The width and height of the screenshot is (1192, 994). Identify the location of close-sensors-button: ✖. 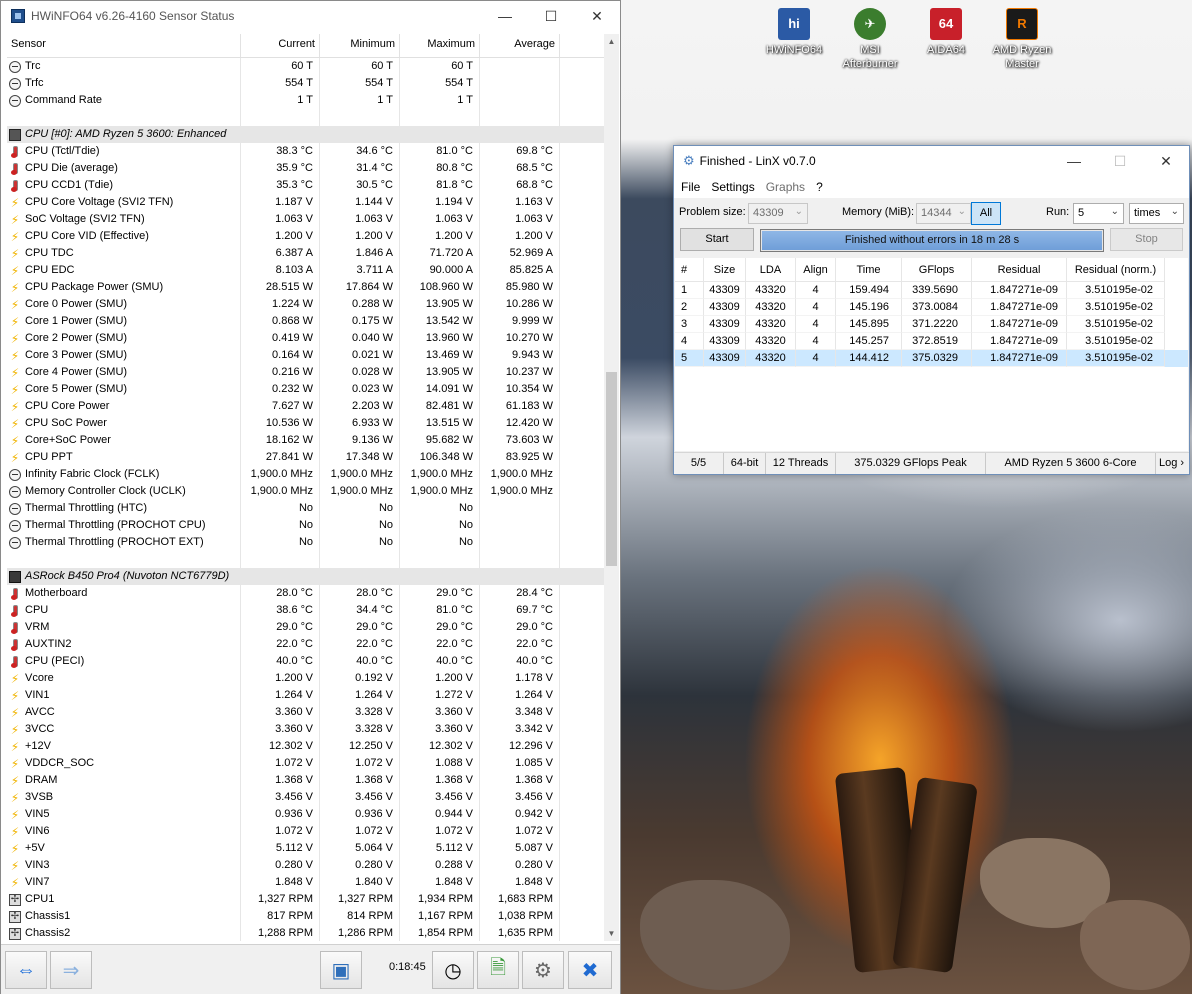
(590, 970).